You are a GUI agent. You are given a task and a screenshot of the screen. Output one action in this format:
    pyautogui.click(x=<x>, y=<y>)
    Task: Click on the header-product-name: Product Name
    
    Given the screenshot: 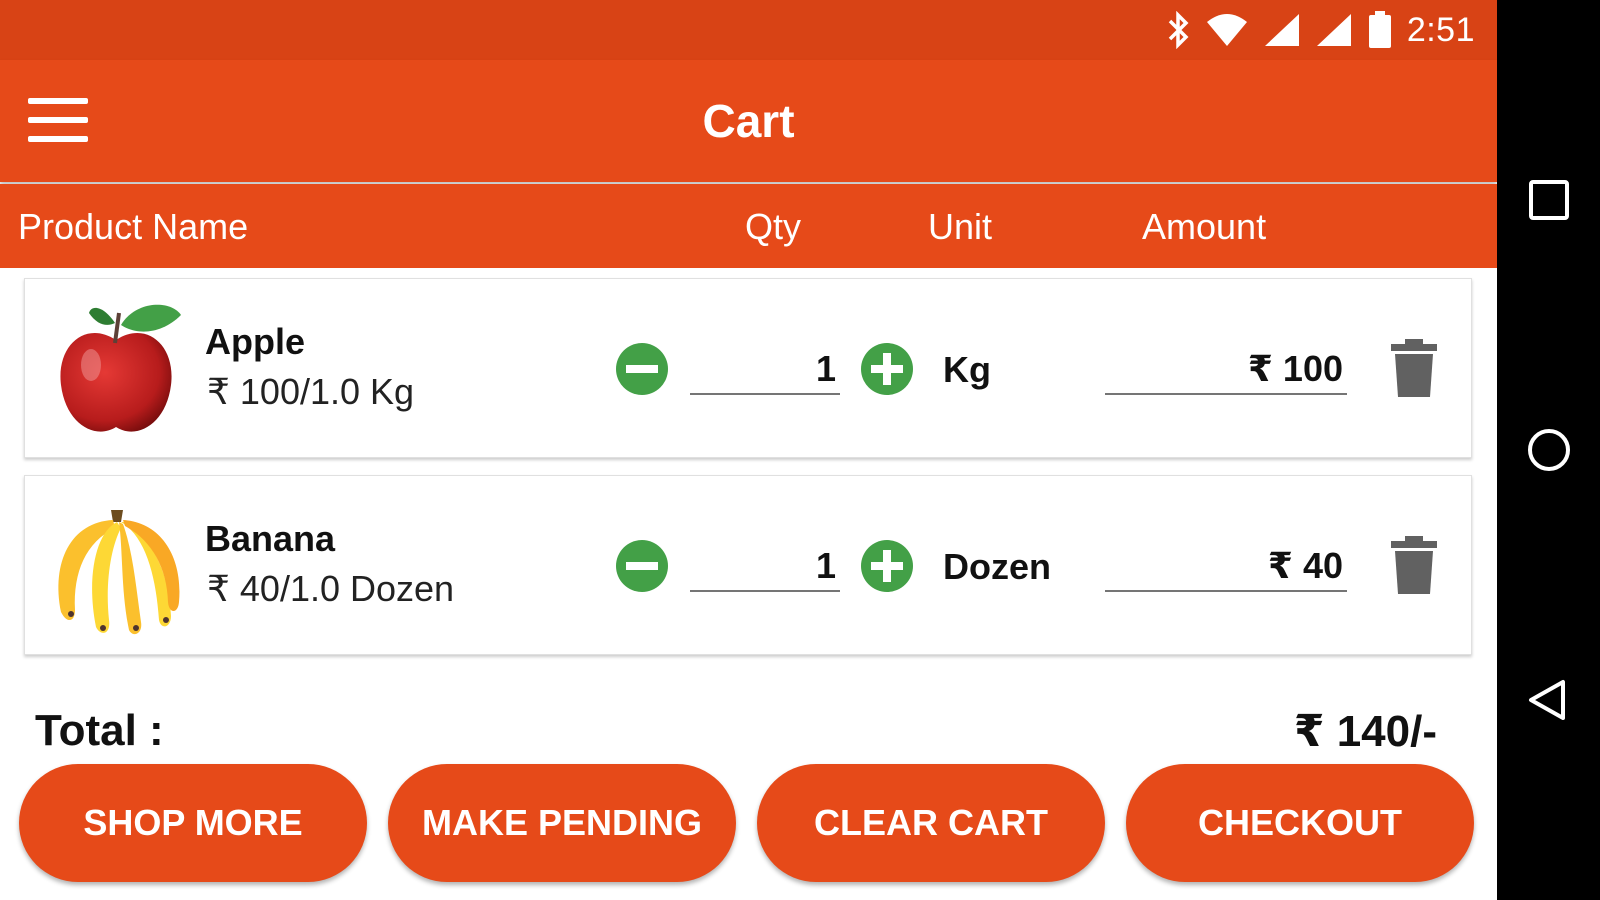 What is the action you would take?
    pyautogui.click(x=133, y=226)
    